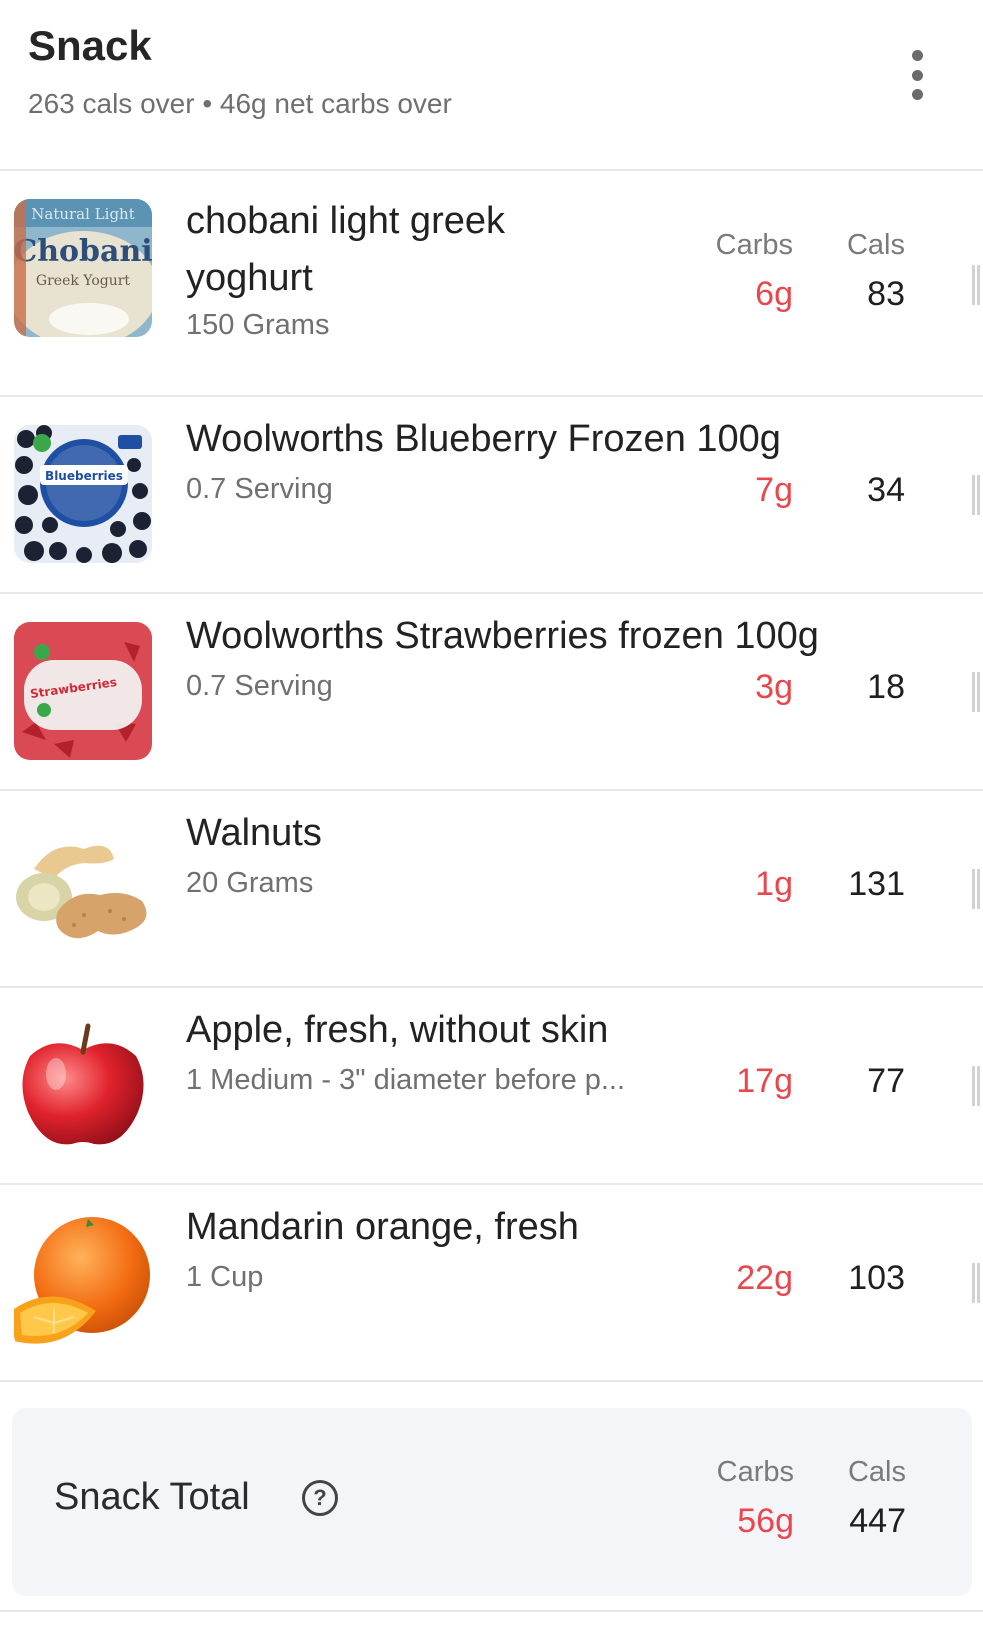  I want to click on food-name: Woolworths Strawberries frozen 100g, so click(502, 636).